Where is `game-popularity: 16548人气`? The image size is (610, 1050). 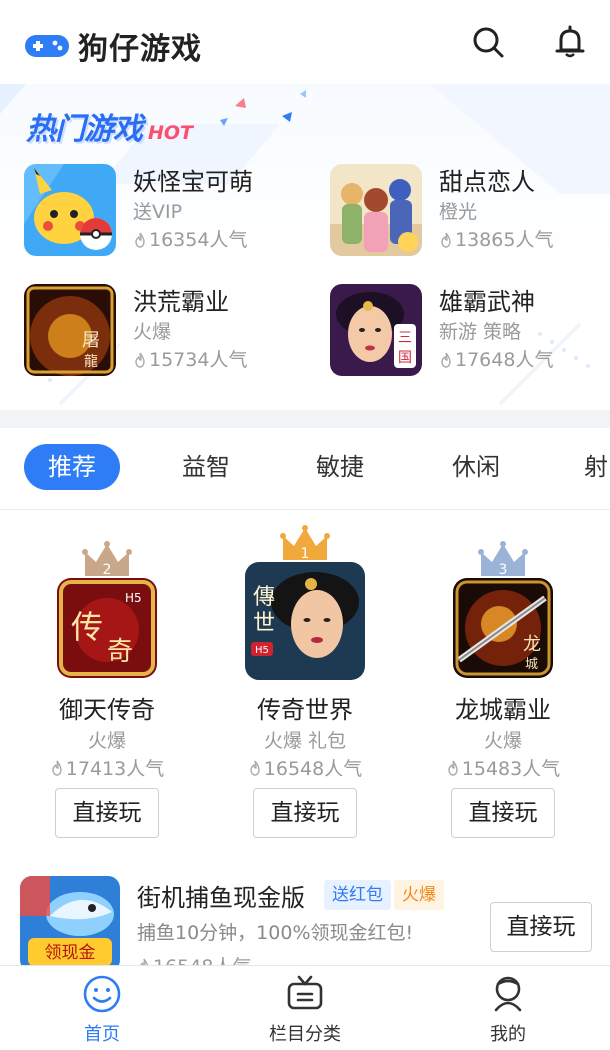
game-popularity: 16548人气 is located at coordinates (305, 767).